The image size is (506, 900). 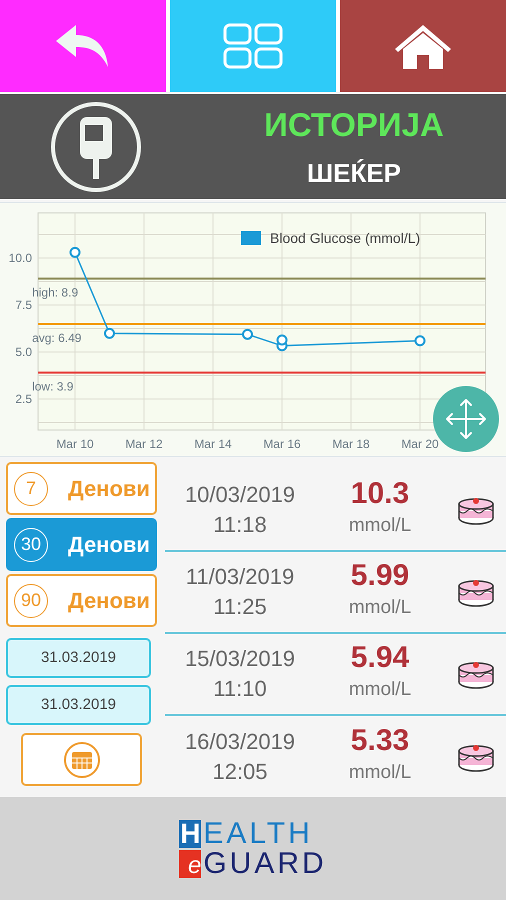 What do you see at coordinates (23, 305) in the screenshot?
I see `y-tick-label: 7.5` at bounding box center [23, 305].